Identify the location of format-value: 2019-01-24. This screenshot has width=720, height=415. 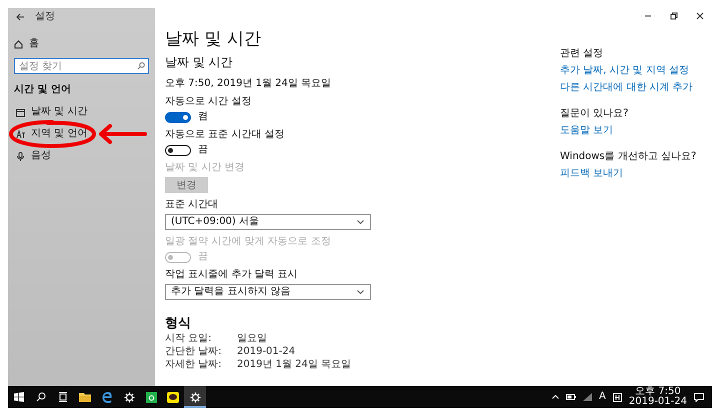
(266, 352).